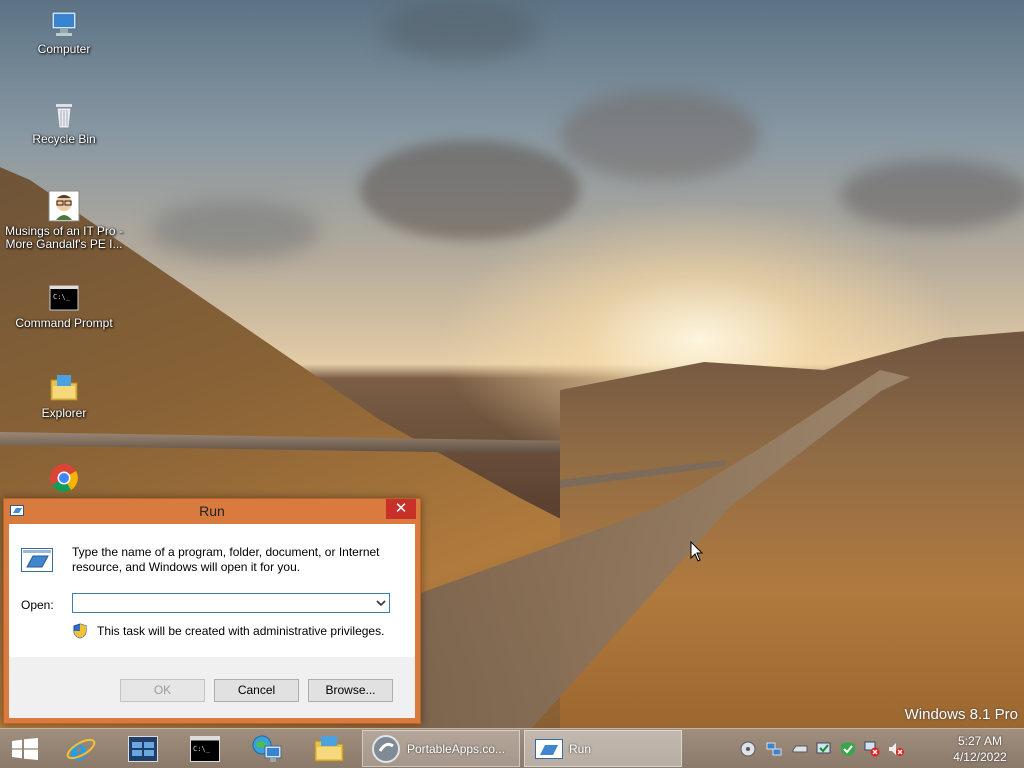  I want to click on cancel-button: Cancel, so click(256, 690).